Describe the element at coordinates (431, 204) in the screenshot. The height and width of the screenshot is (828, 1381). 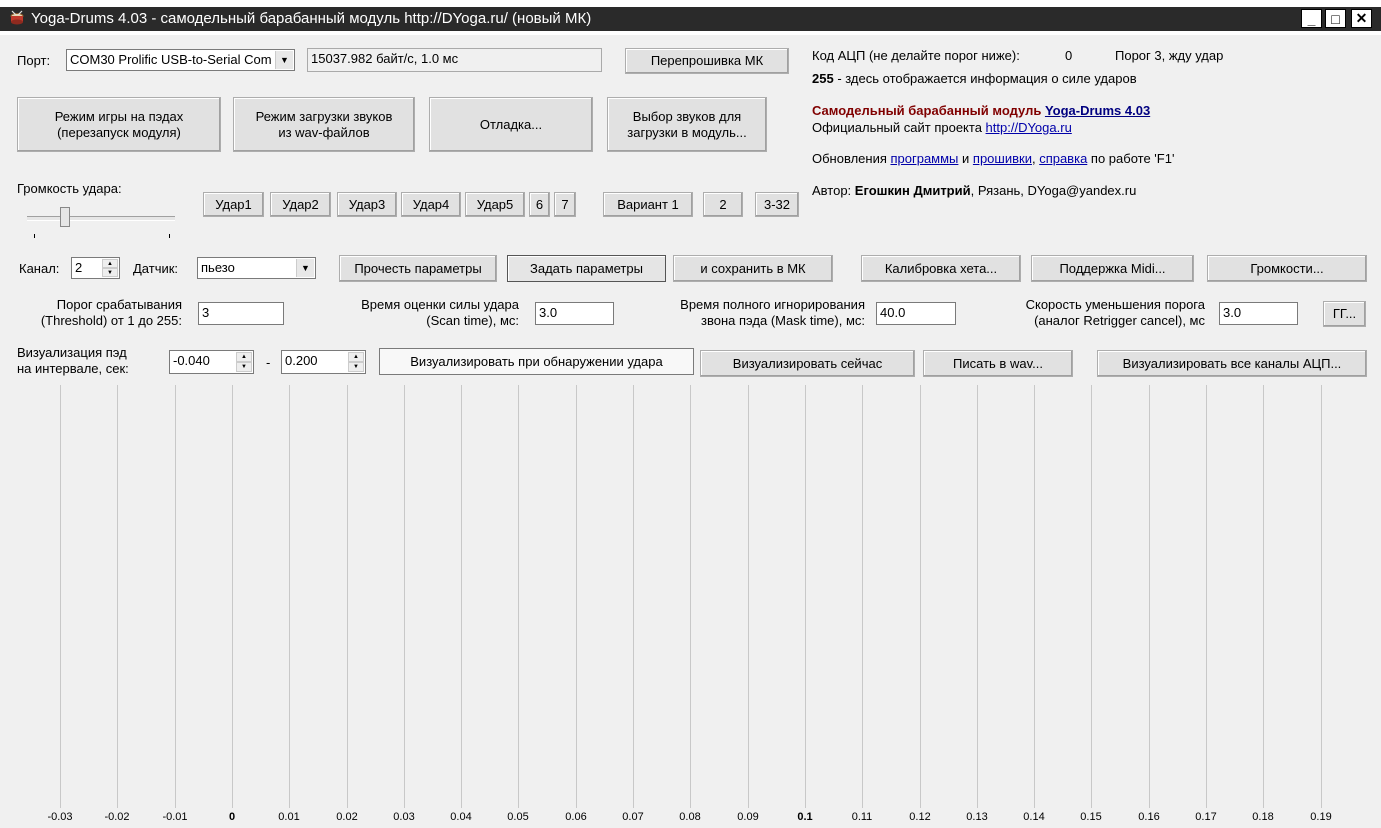
I see `hit-4-button: Удар4` at that location.